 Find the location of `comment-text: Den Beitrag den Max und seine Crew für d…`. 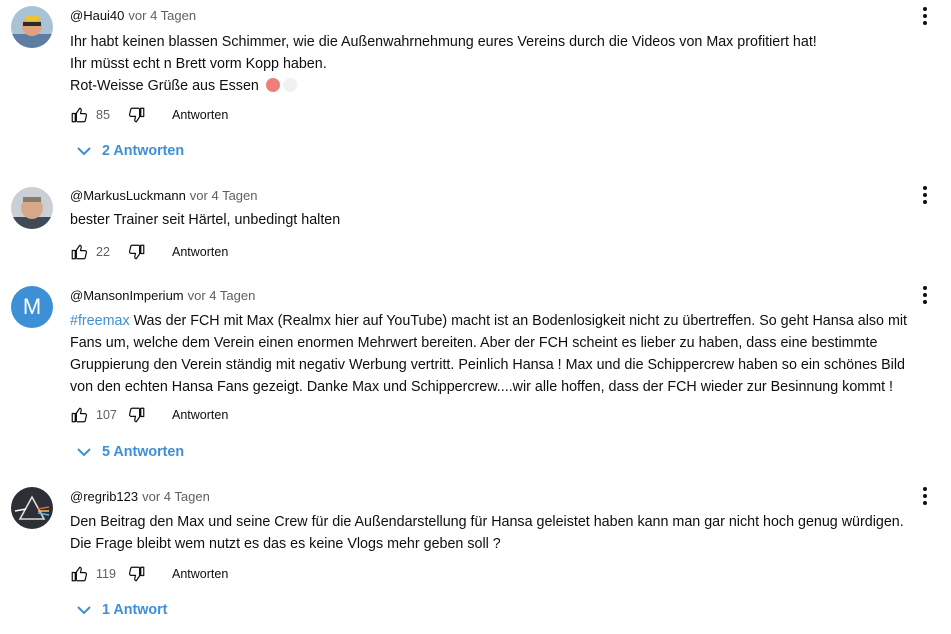

comment-text: Den Beitrag den Max und seine Crew für d… is located at coordinates (505, 533).